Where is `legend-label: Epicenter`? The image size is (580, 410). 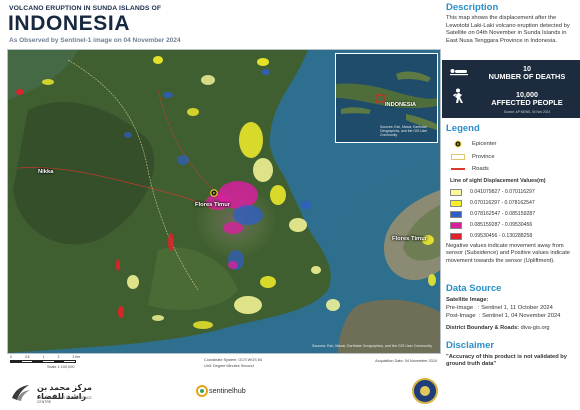
legend-label: Epicenter is located at coordinates (484, 144).